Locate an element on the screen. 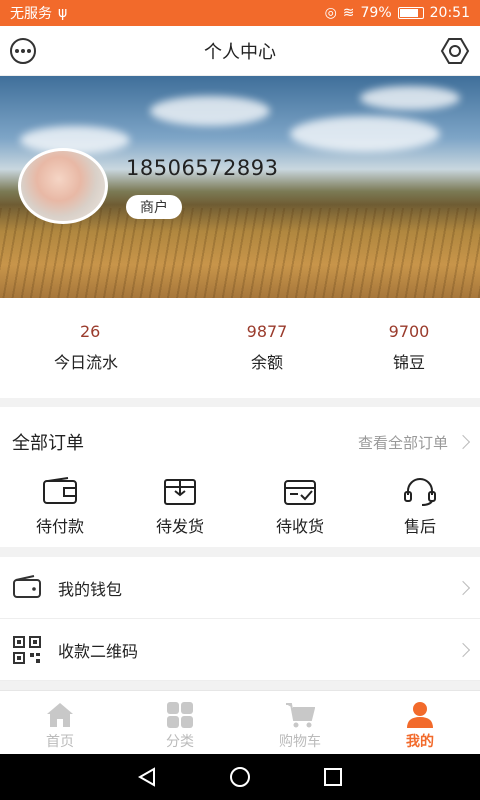 The height and width of the screenshot is (800, 480). system-nav-bar is located at coordinates (240, 777).